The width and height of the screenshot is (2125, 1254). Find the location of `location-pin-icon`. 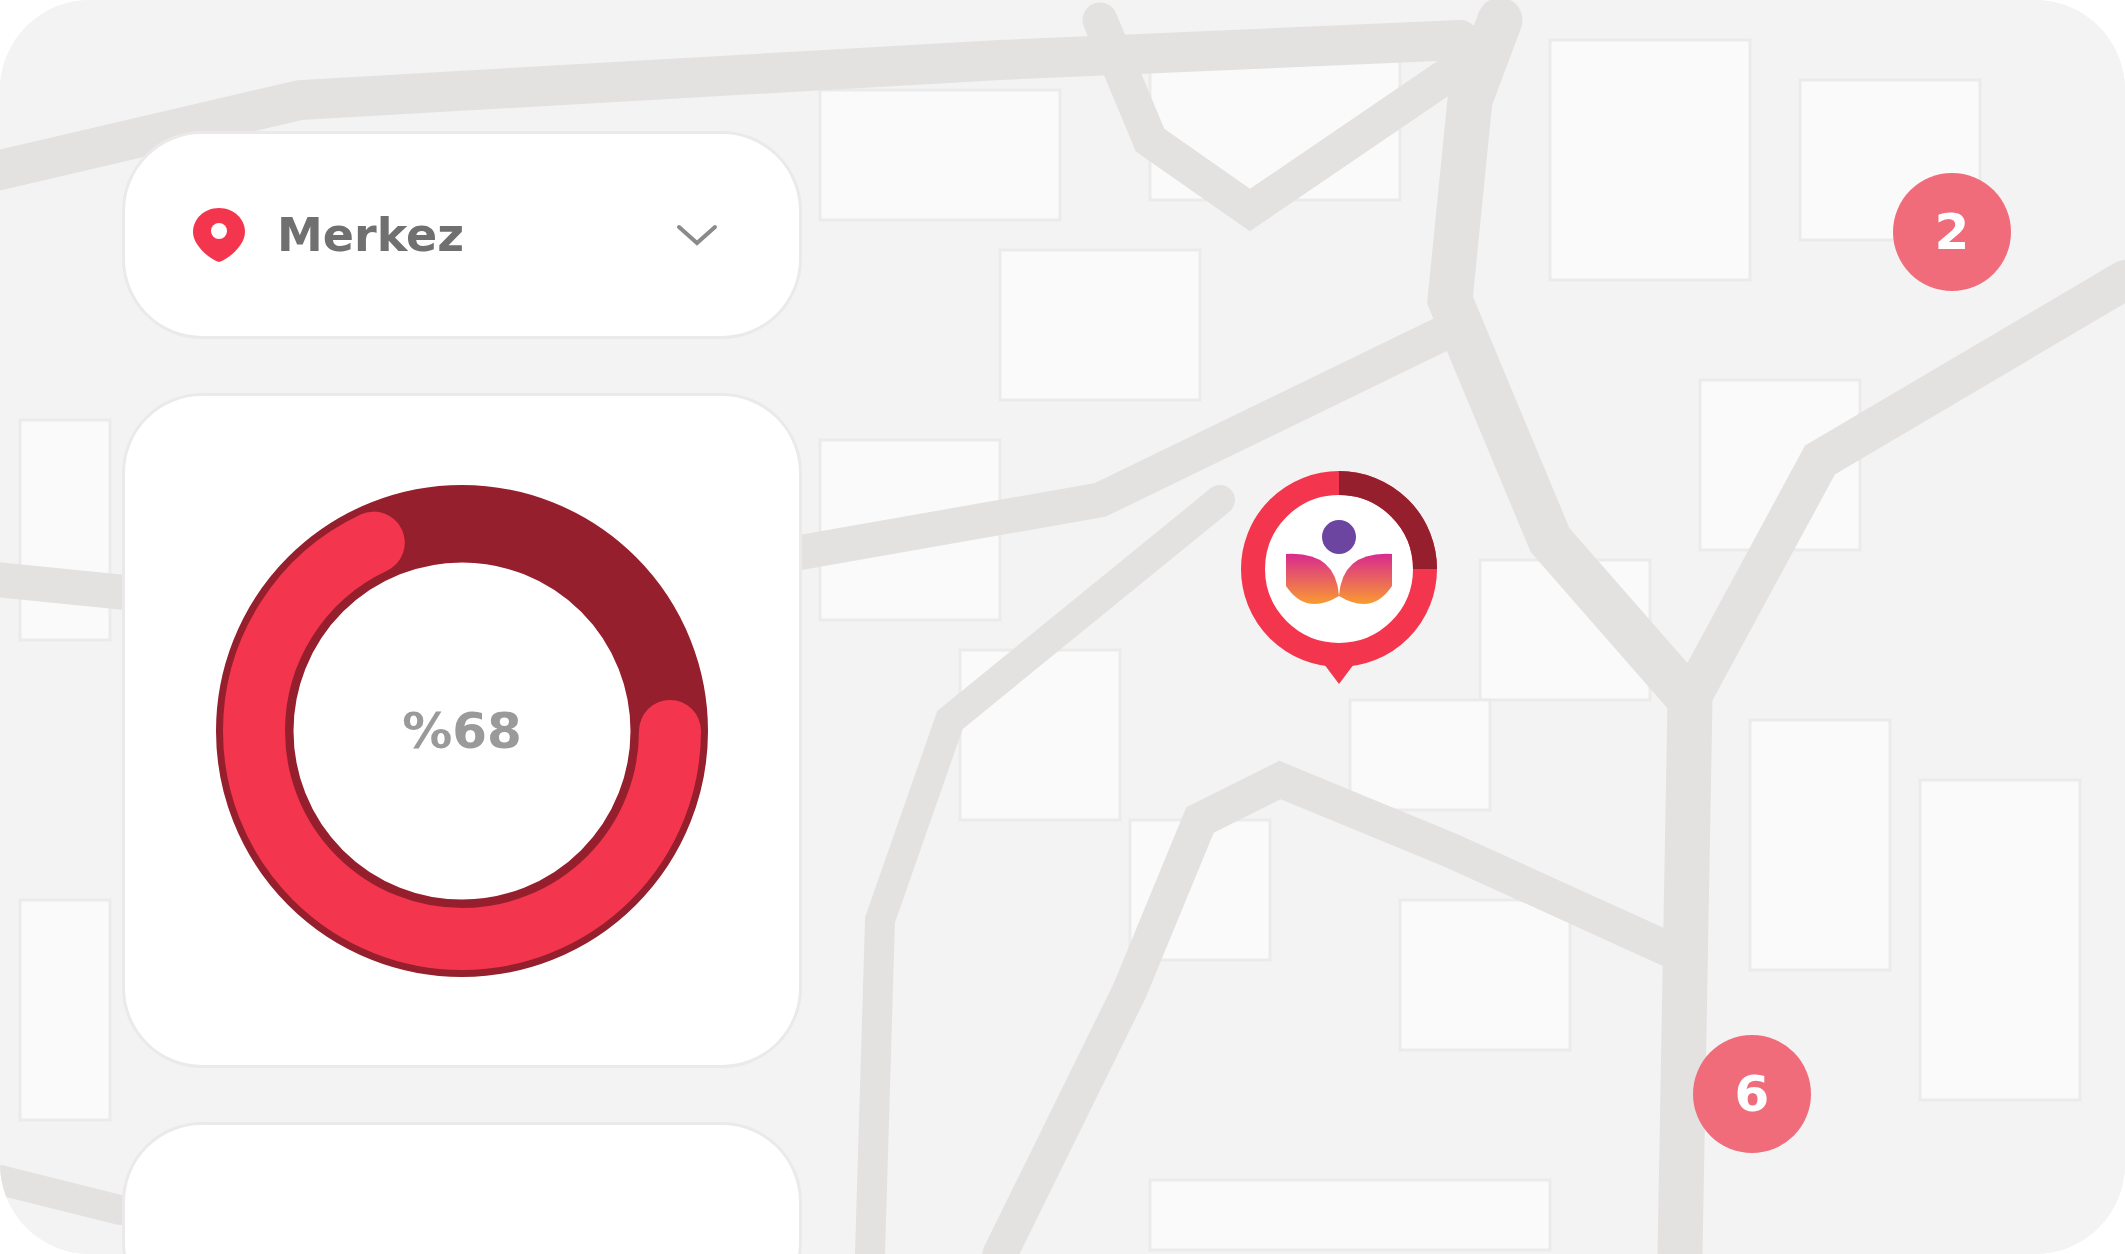

location-pin-icon is located at coordinates (219, 235).